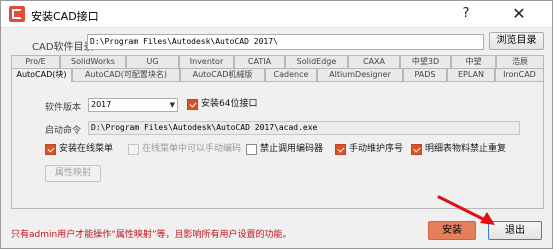 This screenshot has width=553, height=250. I want to click on close-icon: ✕, so click(519, 14).